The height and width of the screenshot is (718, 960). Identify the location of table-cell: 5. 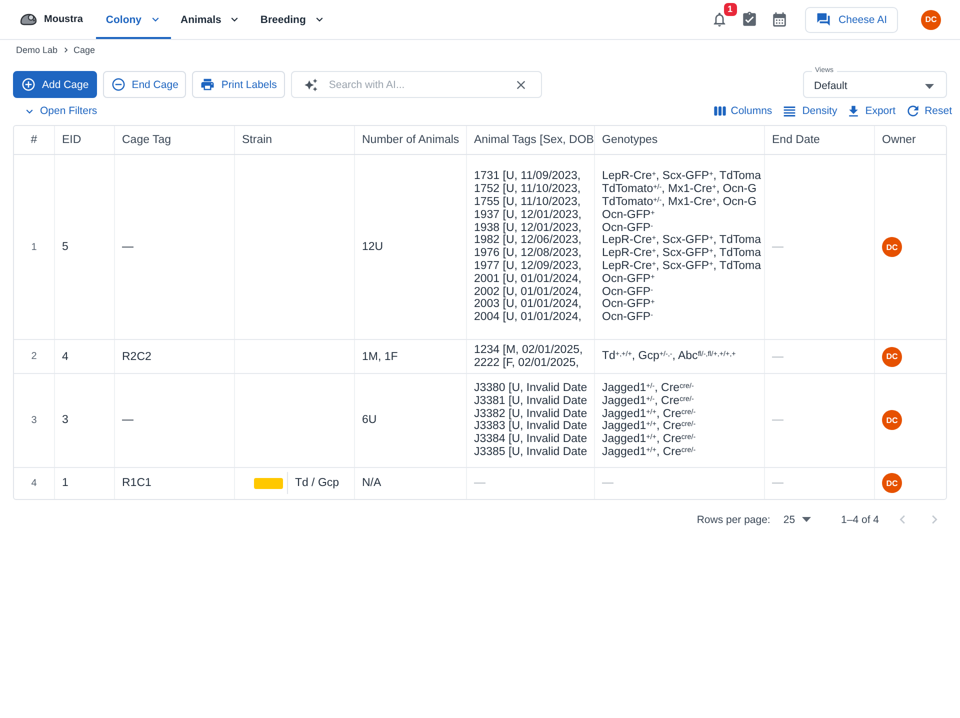
(85, 247).